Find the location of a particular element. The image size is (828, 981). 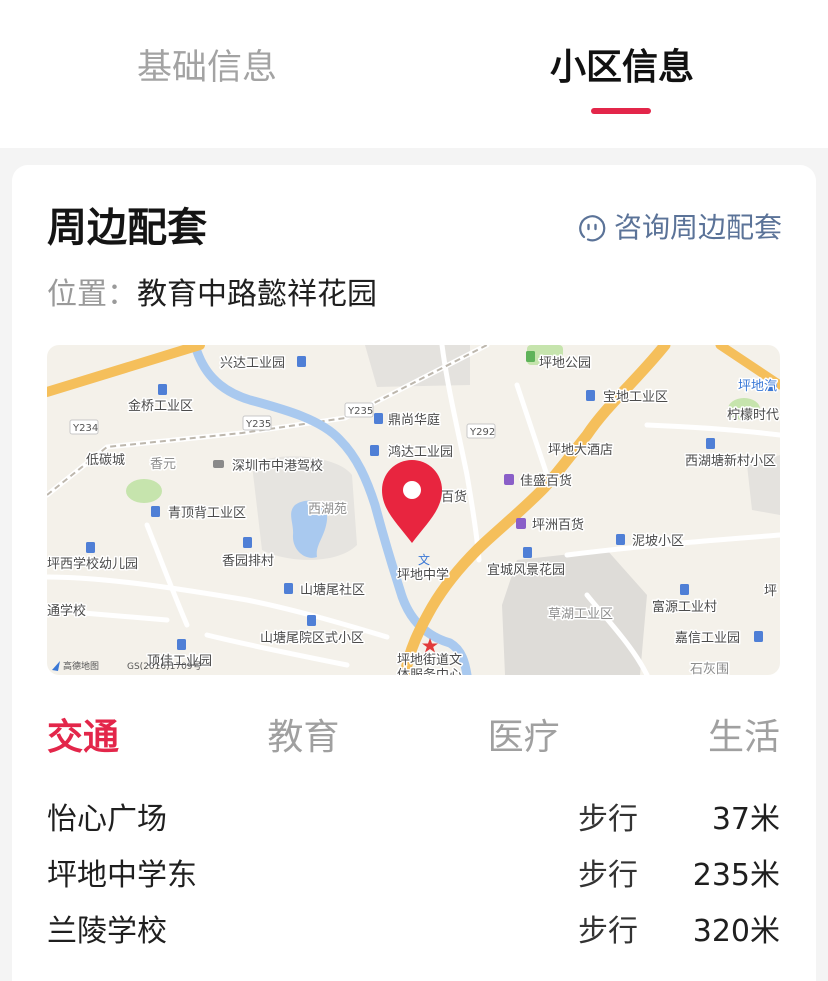

list-item: 怡心广场 步行 37米 is located at coordinates (413, 820).